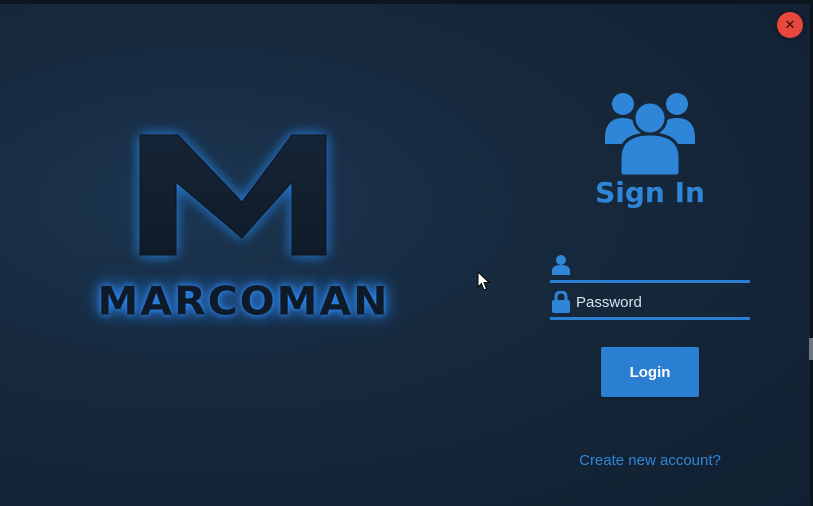 This screenshot has width=813, height=506. I want to click on username-input, so click(675, 265).